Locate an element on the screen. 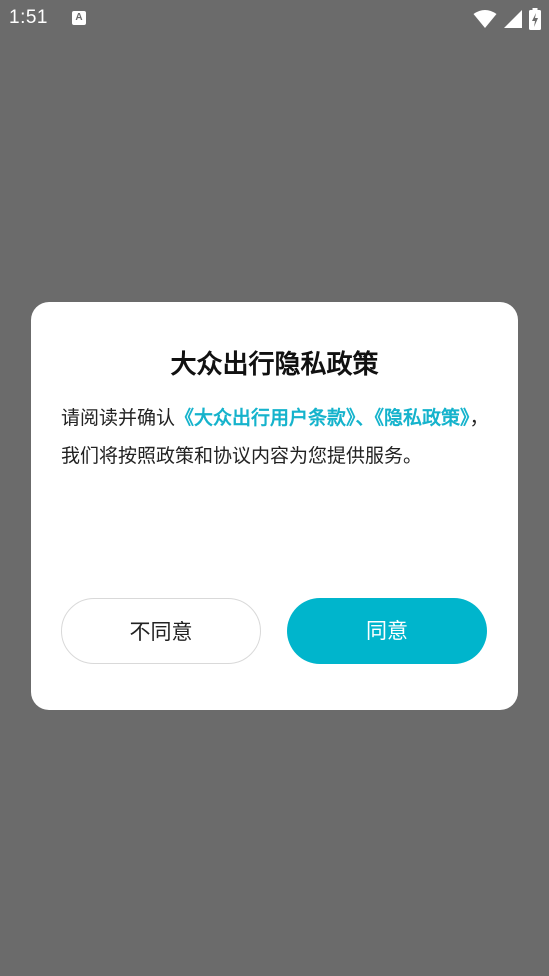 The image size is (549, 976). wifi-icon is located at coordinates (485, 19).